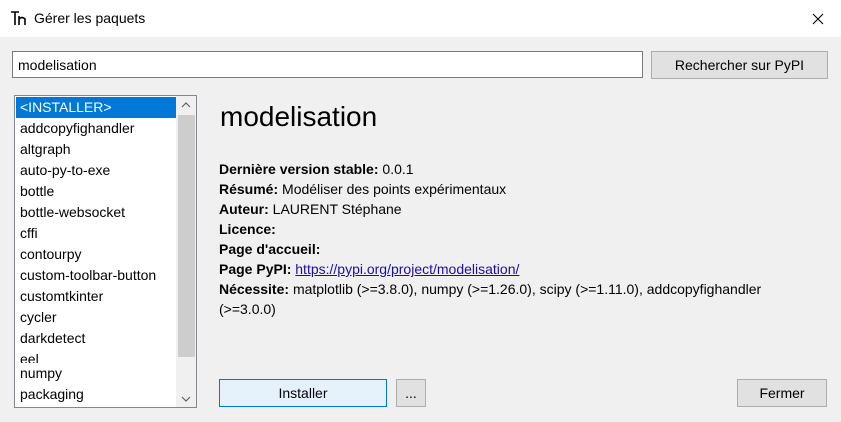 Image resolution: width=841 pixels, height=422 pixels. I want to click on author-row: Auteur: LAURENT Stéphane, so click(519, 209).